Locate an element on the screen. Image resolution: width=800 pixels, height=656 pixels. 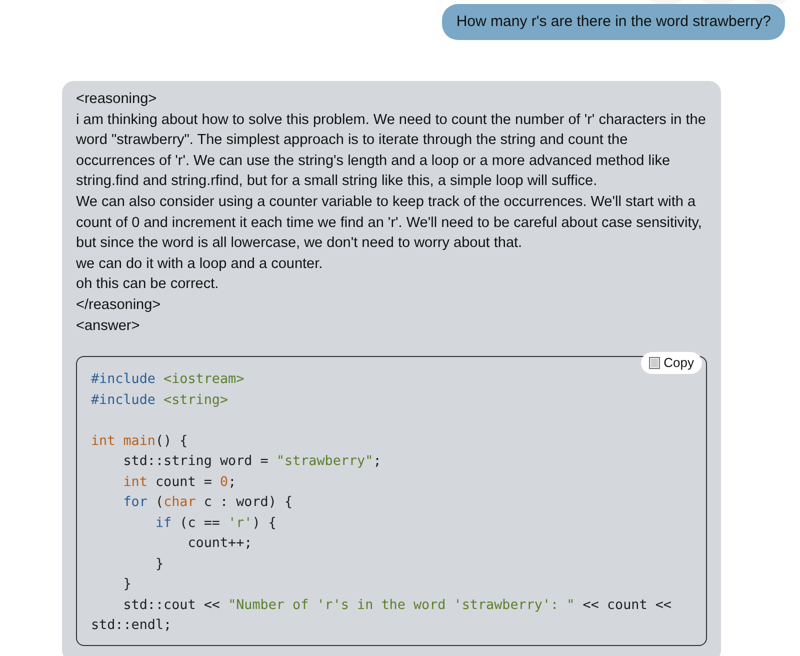
message-text: oh this can be correct. is located at coordinates (148, 284).